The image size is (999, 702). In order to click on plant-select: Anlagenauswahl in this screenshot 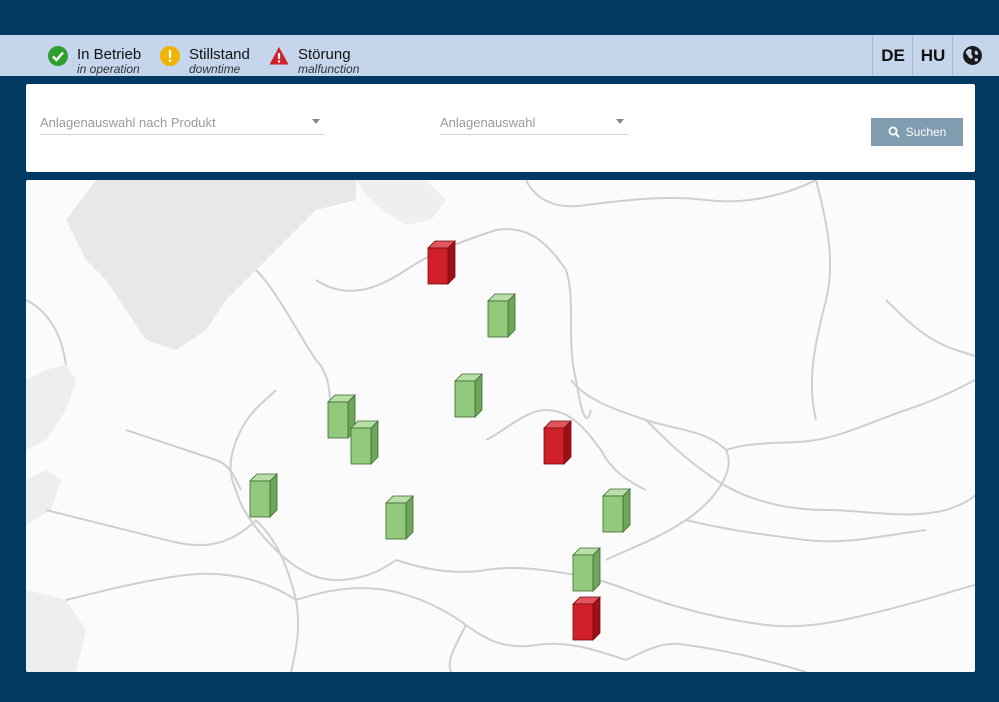, I will do `click(534, 121)`.